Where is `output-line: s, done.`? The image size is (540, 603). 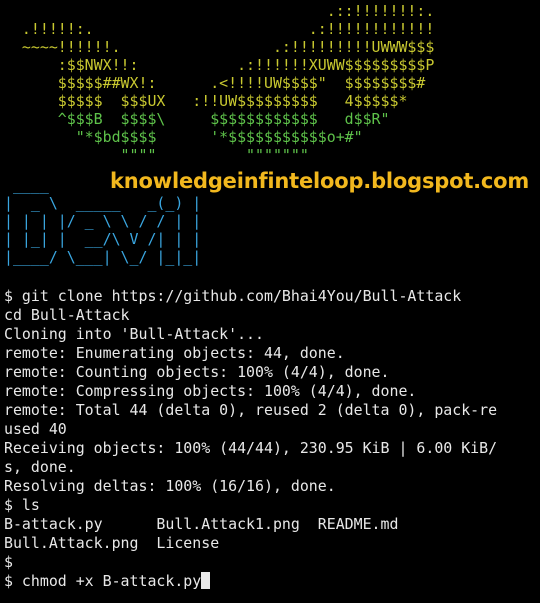
output-line: s, done. is located at coordinates (40, 467).